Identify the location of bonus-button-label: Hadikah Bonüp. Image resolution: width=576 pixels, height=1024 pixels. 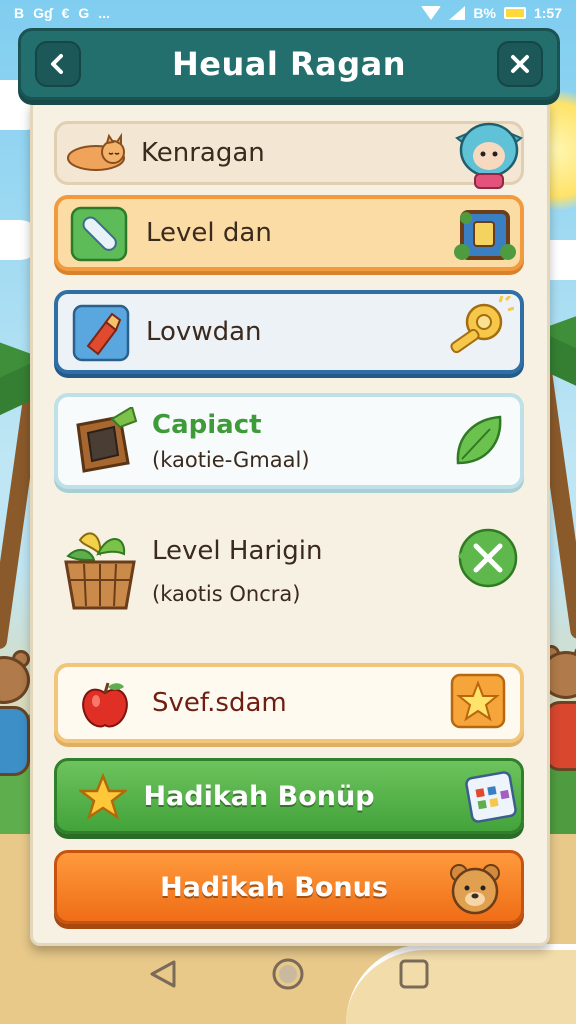
(259, 796).